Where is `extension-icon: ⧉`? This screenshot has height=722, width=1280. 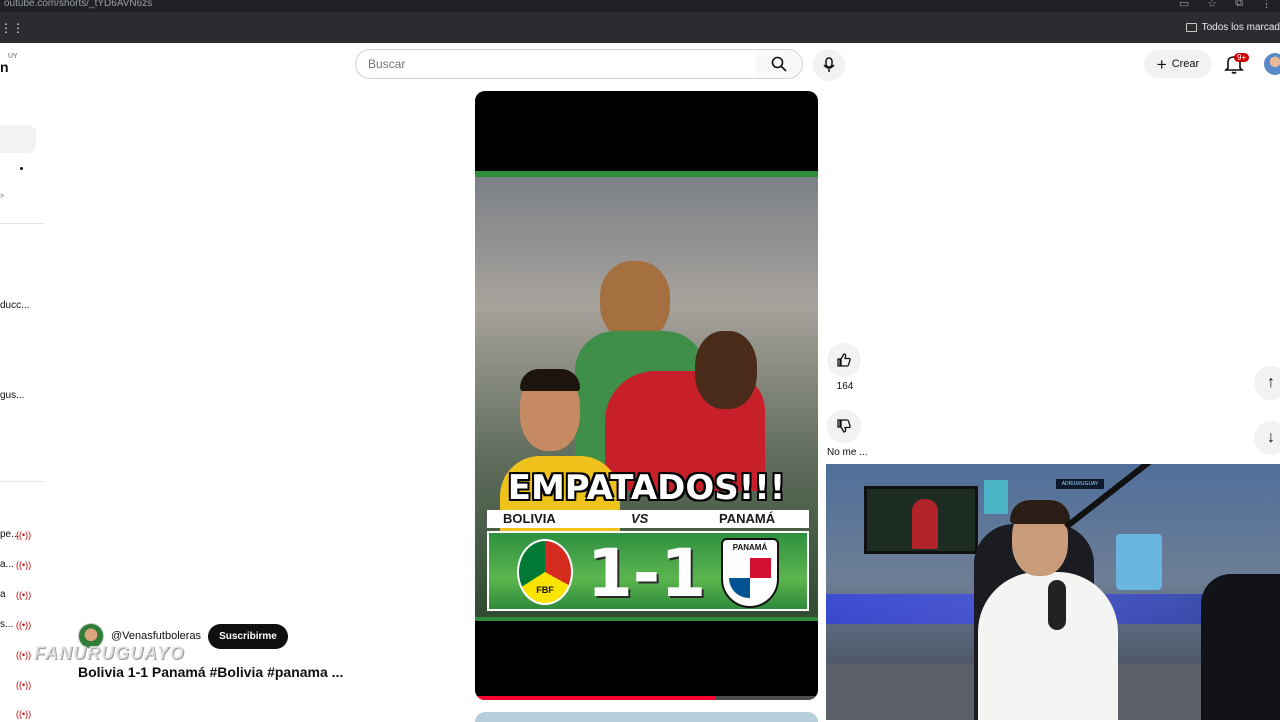 extension-icon: ⧉ is located at coordinates (1239, 5).